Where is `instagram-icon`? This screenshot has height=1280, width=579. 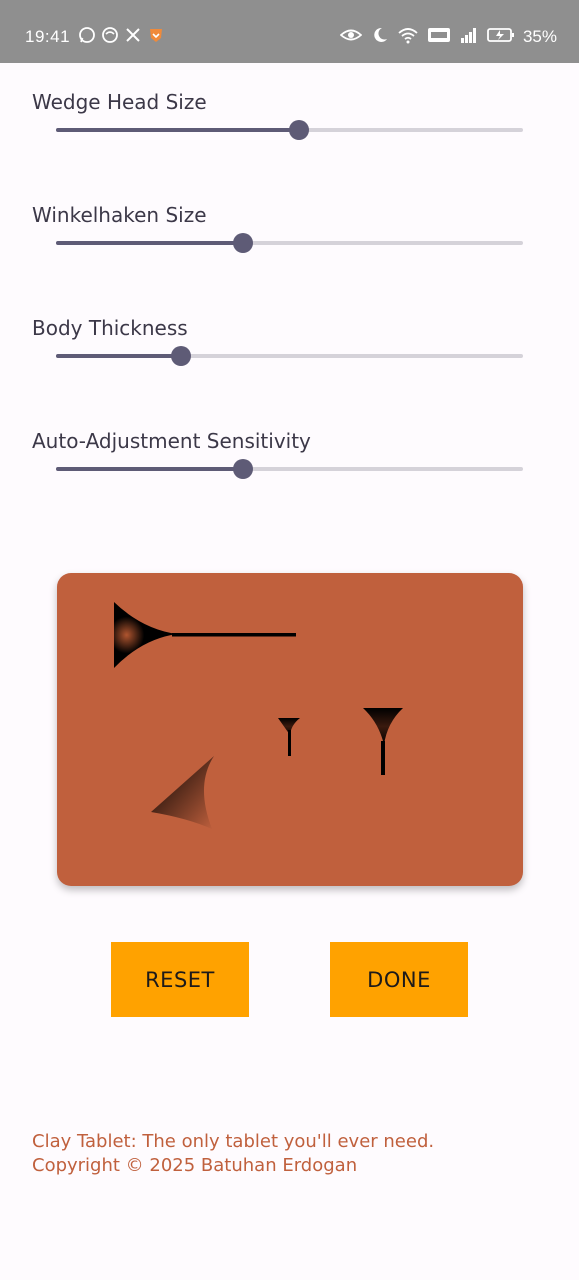 instagram-icon is located at coordinates (110, 35).